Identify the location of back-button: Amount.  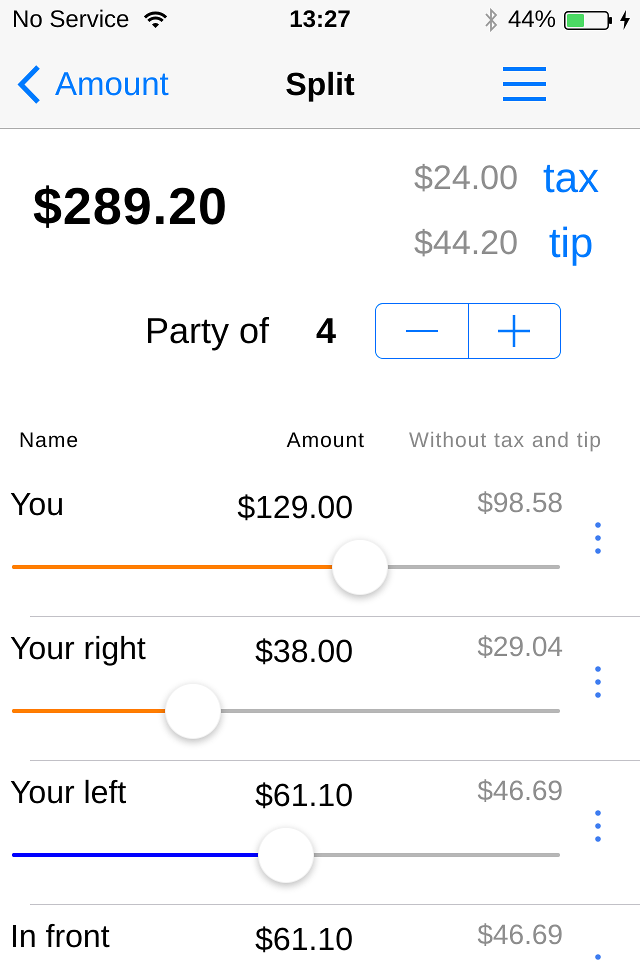
(92, 84).